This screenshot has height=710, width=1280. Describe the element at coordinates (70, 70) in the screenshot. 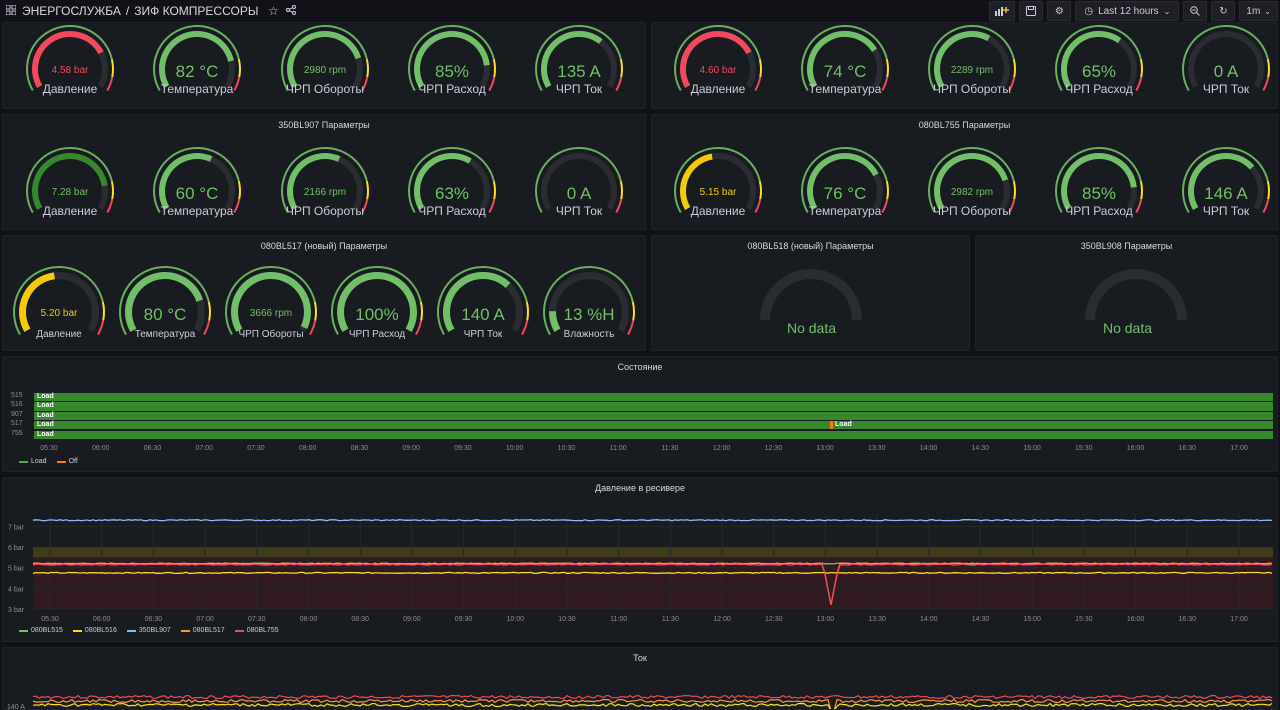

I see `gauge-value: 4.58 bar` at that location.